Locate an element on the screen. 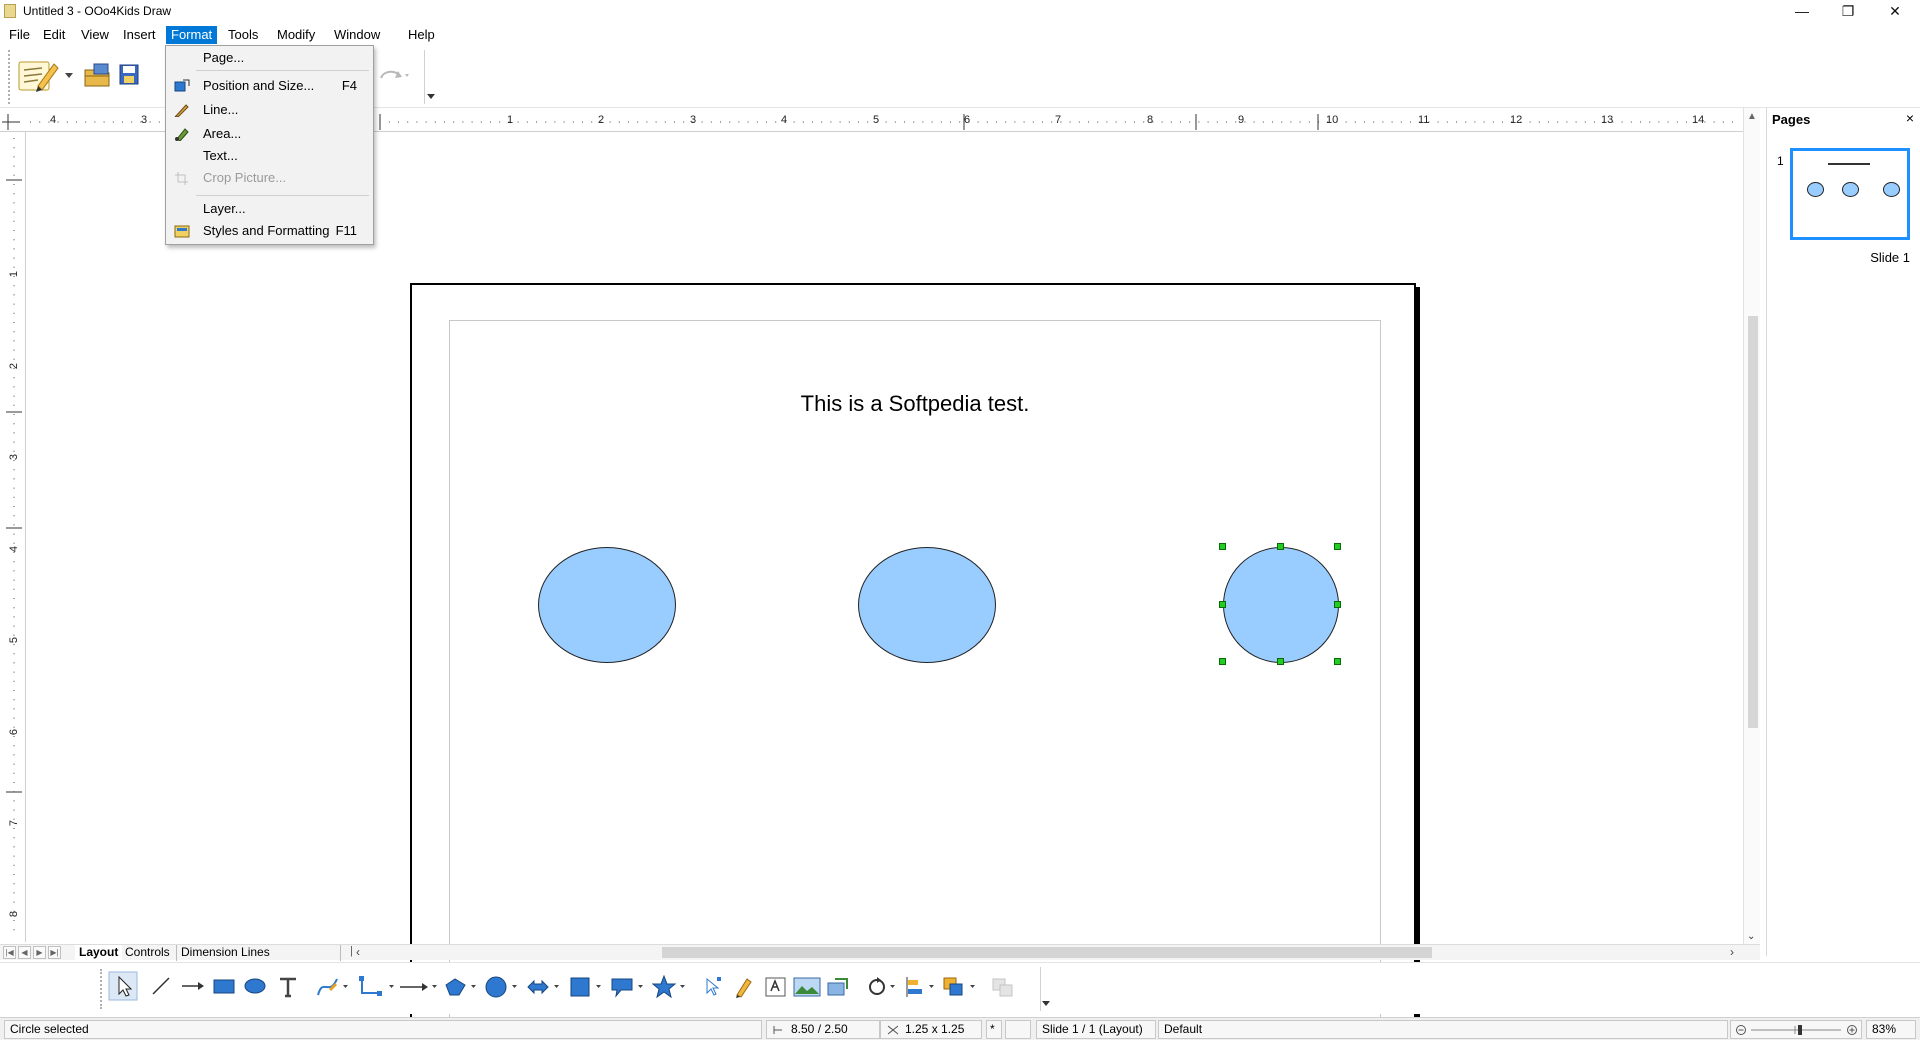 The width and height of the screenshot is (1920, 1040). menu-item-styles-formatting: Styles and Formatting F11 is located at coordinates (269, 231).